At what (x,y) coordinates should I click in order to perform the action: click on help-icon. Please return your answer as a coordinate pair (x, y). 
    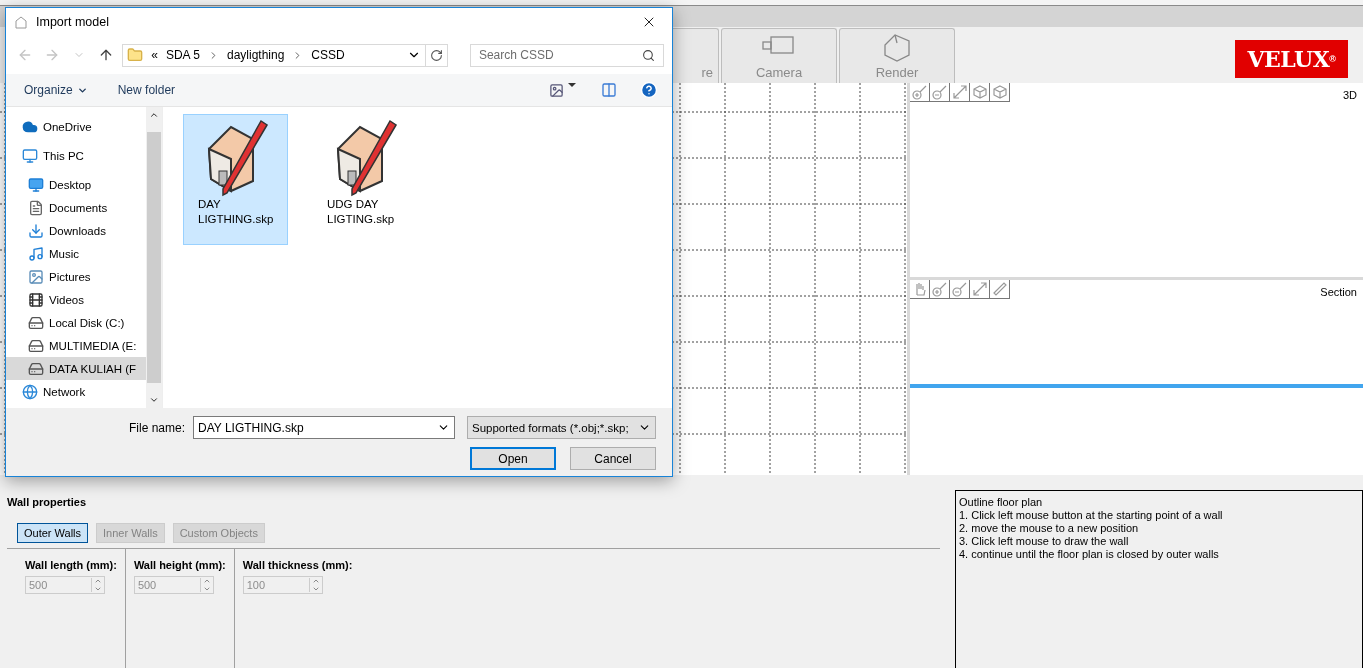
    Looking at the image, I should click on (649, 90).